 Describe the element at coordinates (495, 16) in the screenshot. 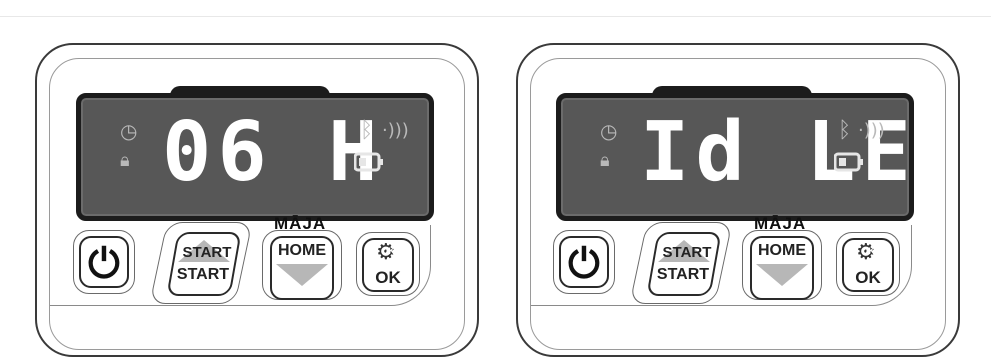

I see `top-divider` at that location.